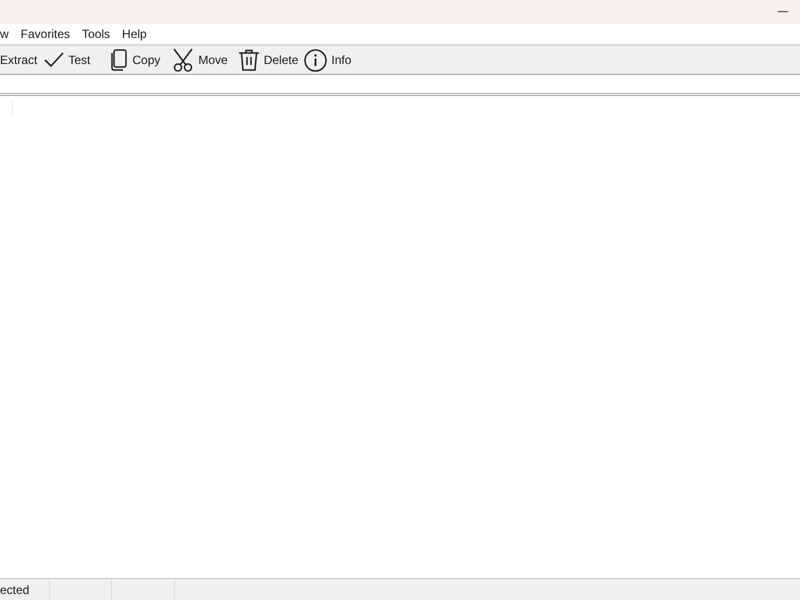 This screenshot has width=800, height=600. I want to click on checkmark-icon, so click(54, 60).